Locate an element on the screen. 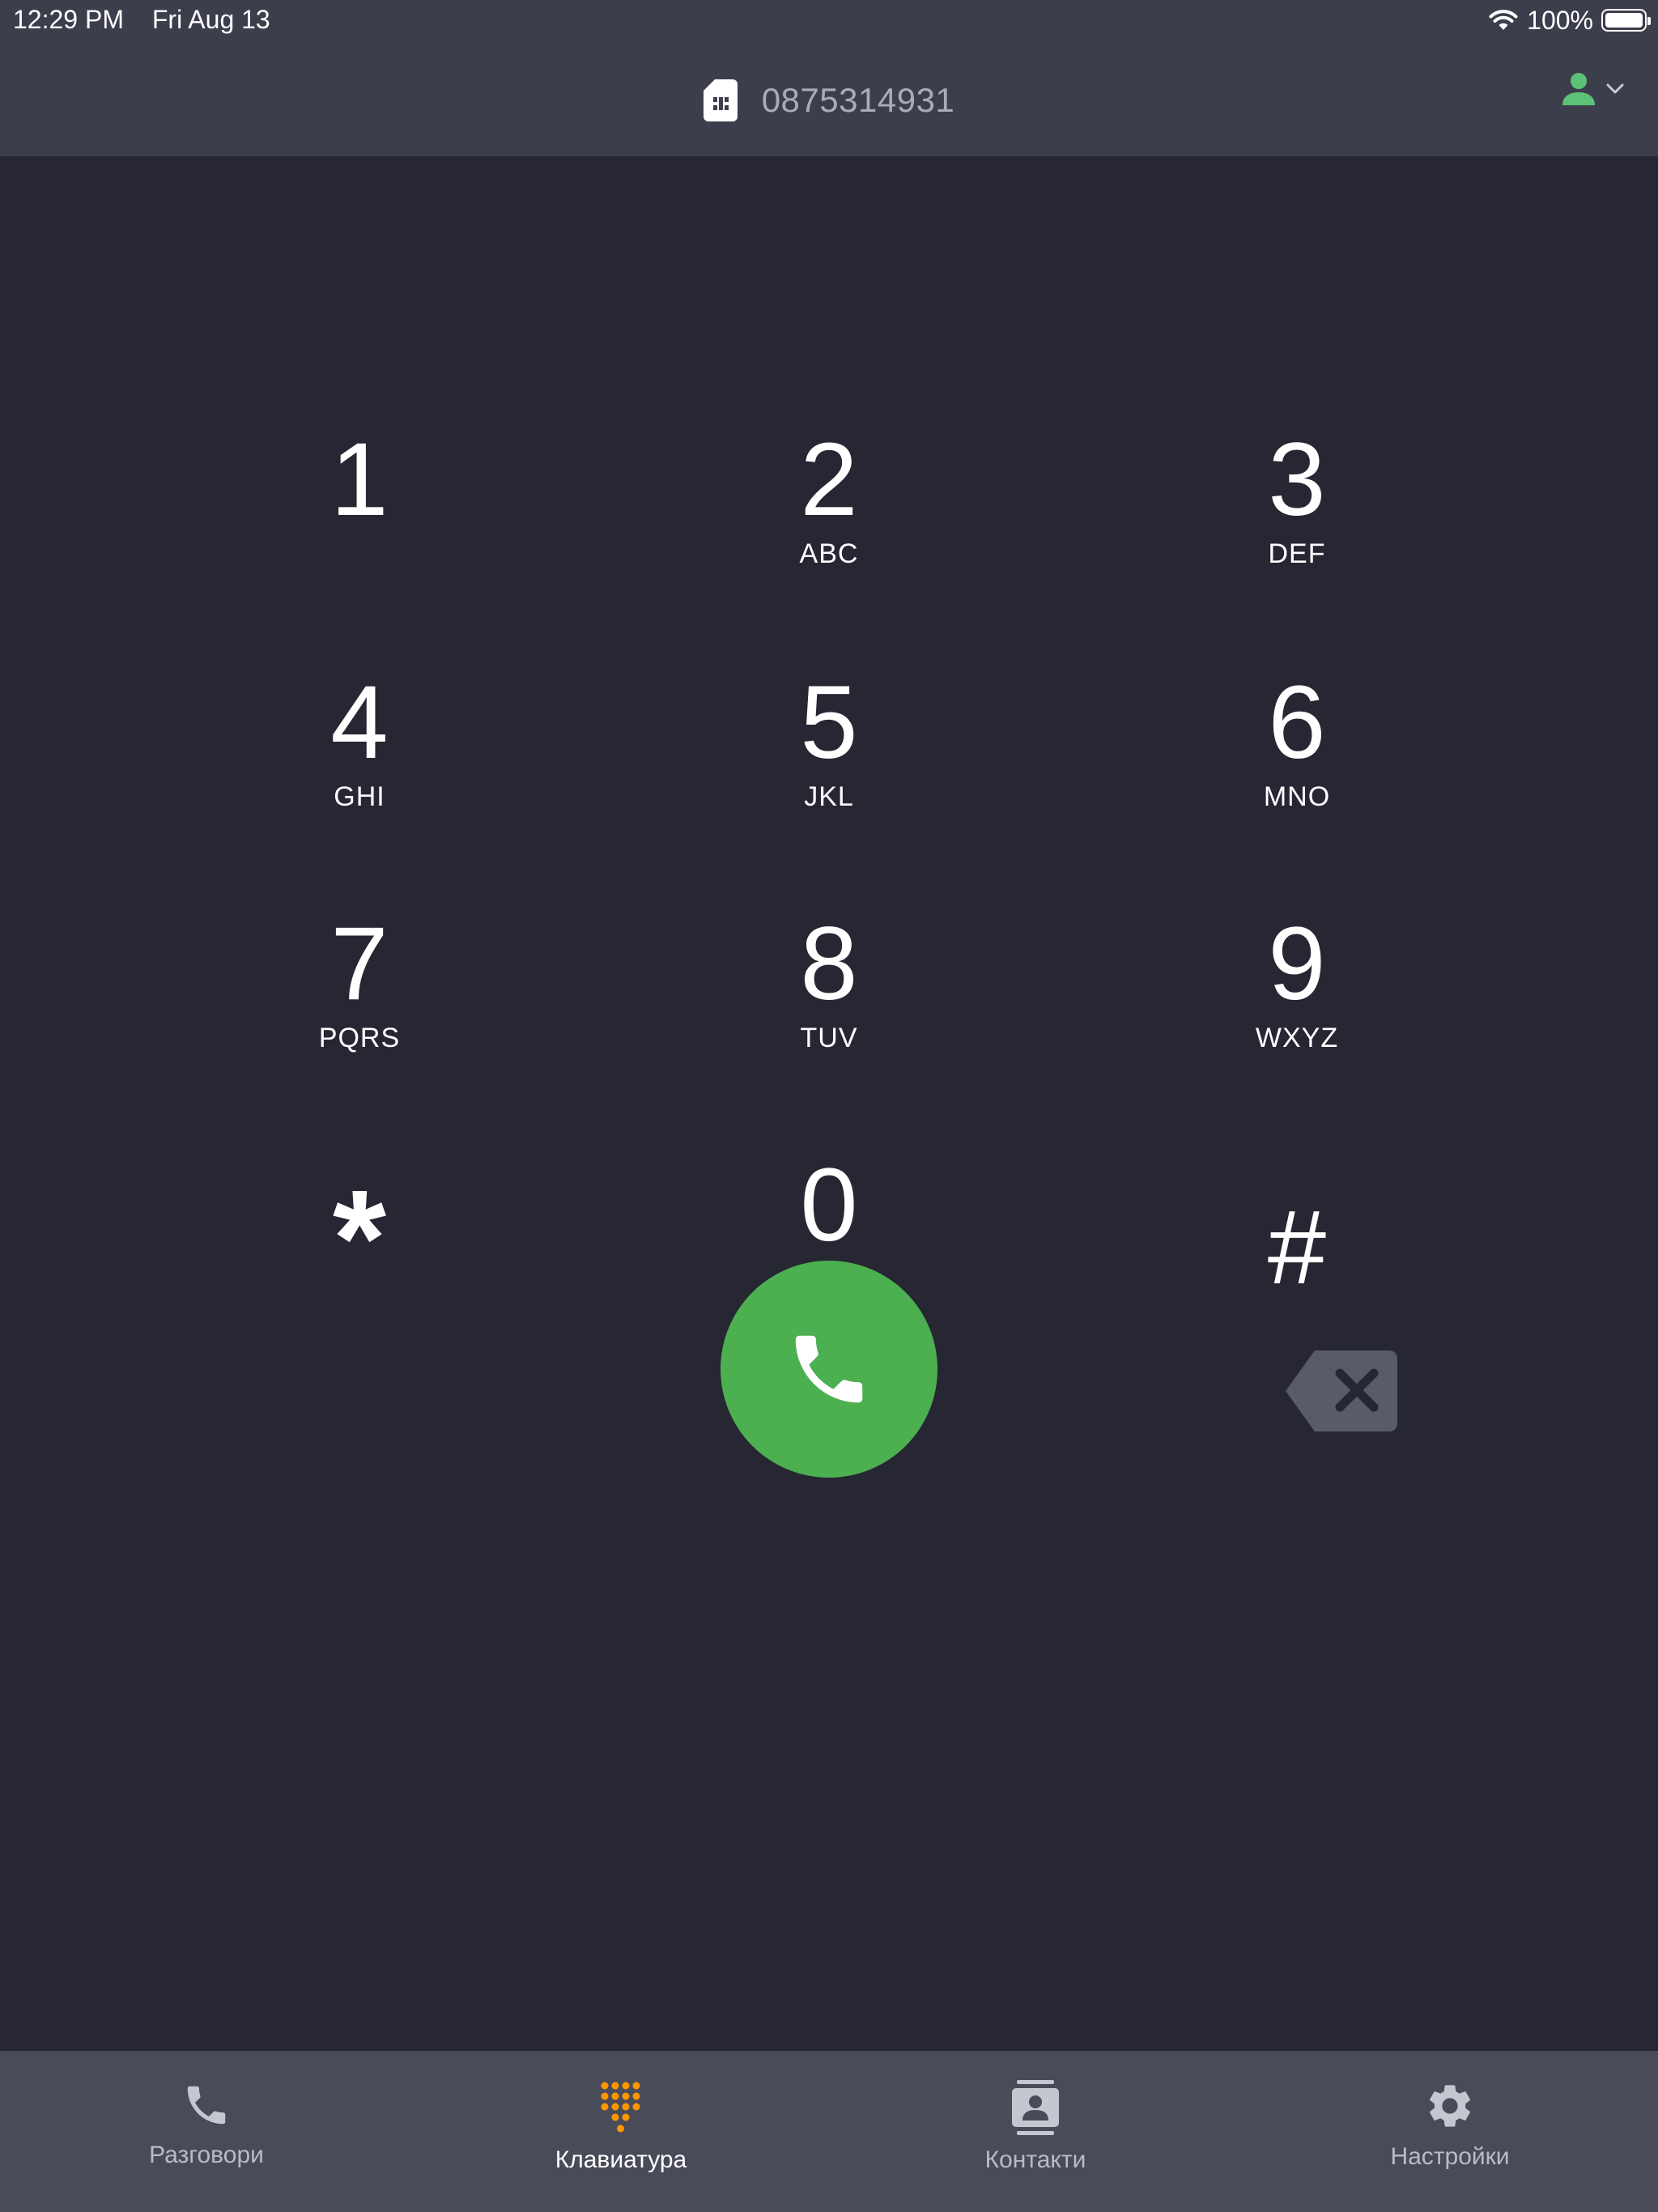 The image size is (1658, 2212). backspace-button is located at coordinates (1341, 1391).